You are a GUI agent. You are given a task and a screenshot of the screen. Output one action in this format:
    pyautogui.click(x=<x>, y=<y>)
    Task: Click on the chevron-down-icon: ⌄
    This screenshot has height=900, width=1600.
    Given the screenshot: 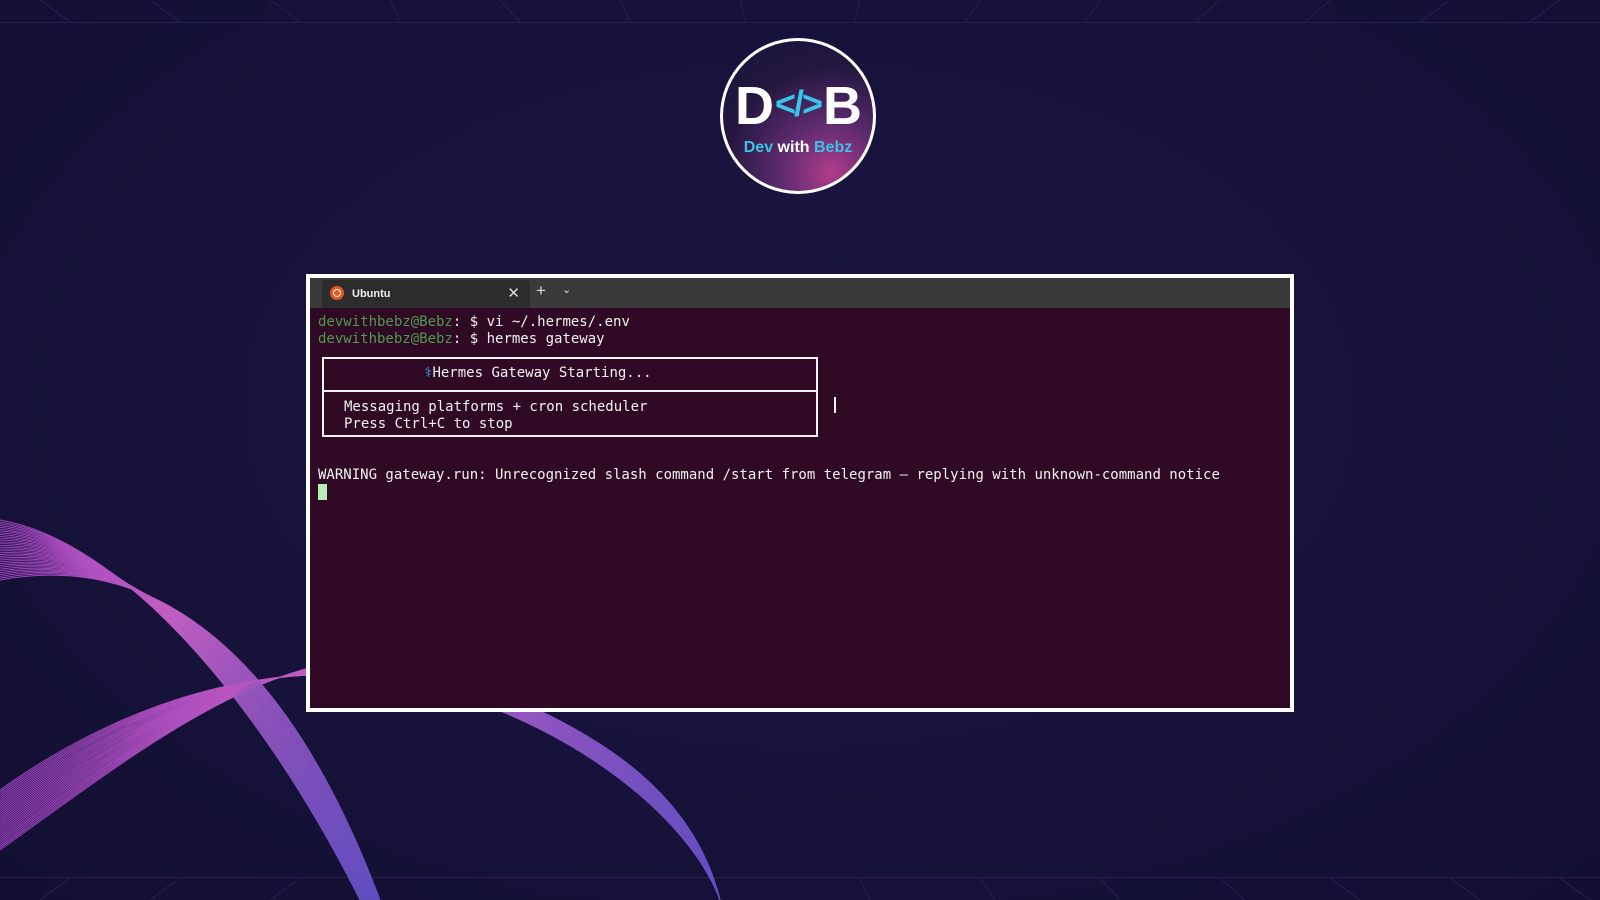 What is the action you would take?
    pyautogui.click(x=566, y=289)
    